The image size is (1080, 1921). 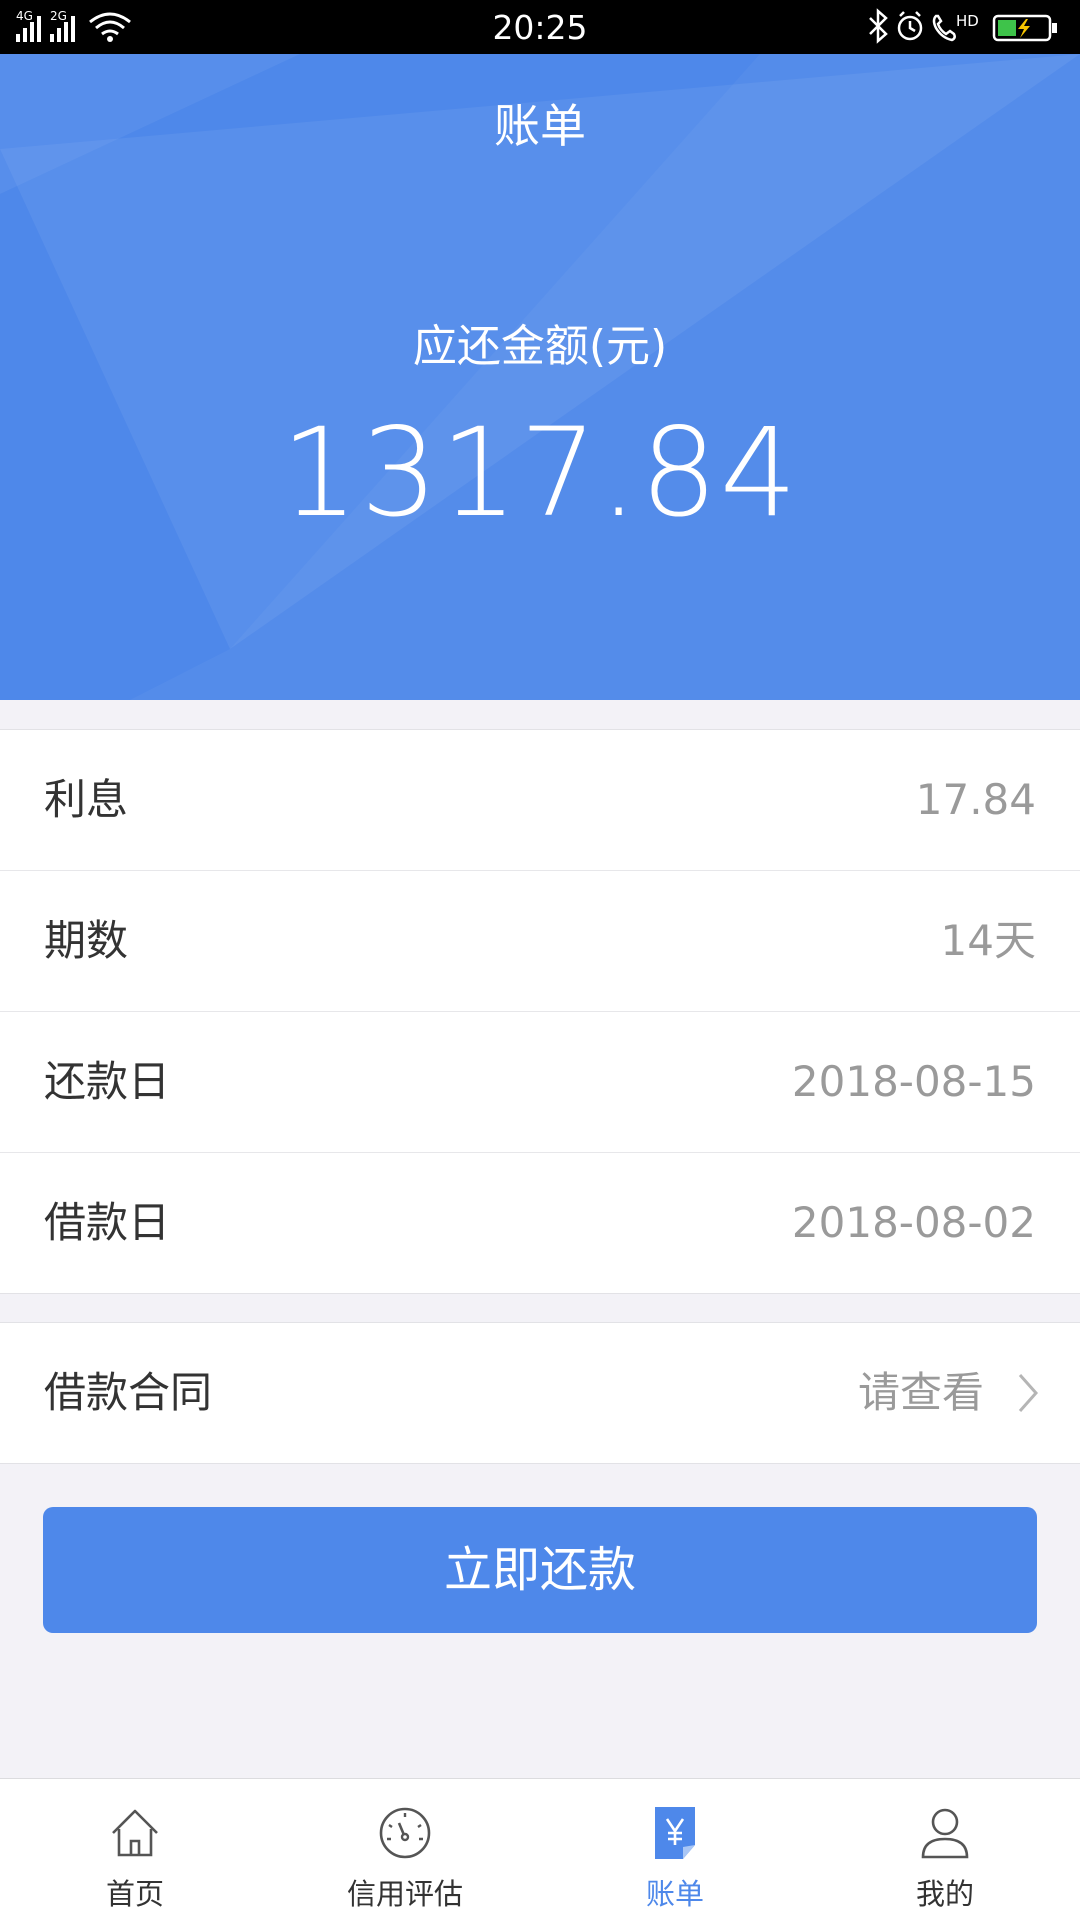 What do you see at coordinates (1028, 1393) in the screenshot?
I see `chevron-right-icon` at bounding box center [1028, 1393].